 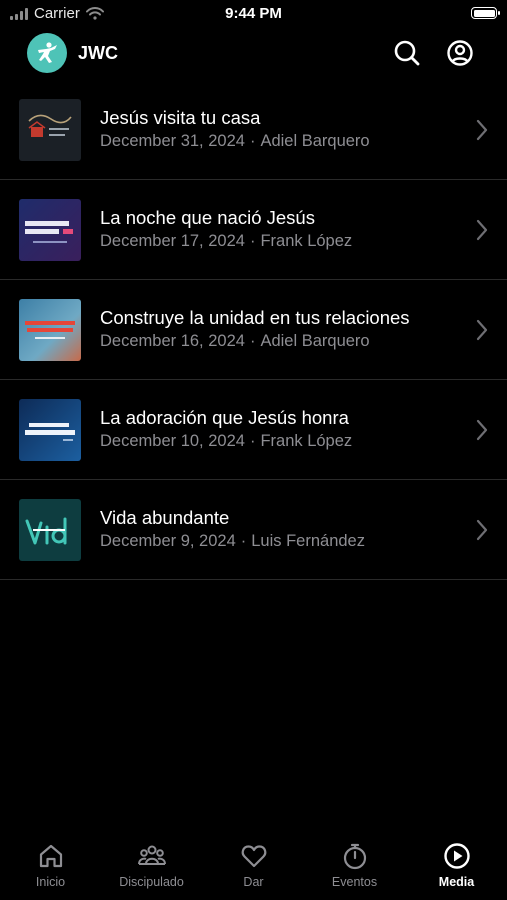 What do you see at coordinates (50, 856) in the screenshot?
I see `home-icon` at bounding box center [50, 856].